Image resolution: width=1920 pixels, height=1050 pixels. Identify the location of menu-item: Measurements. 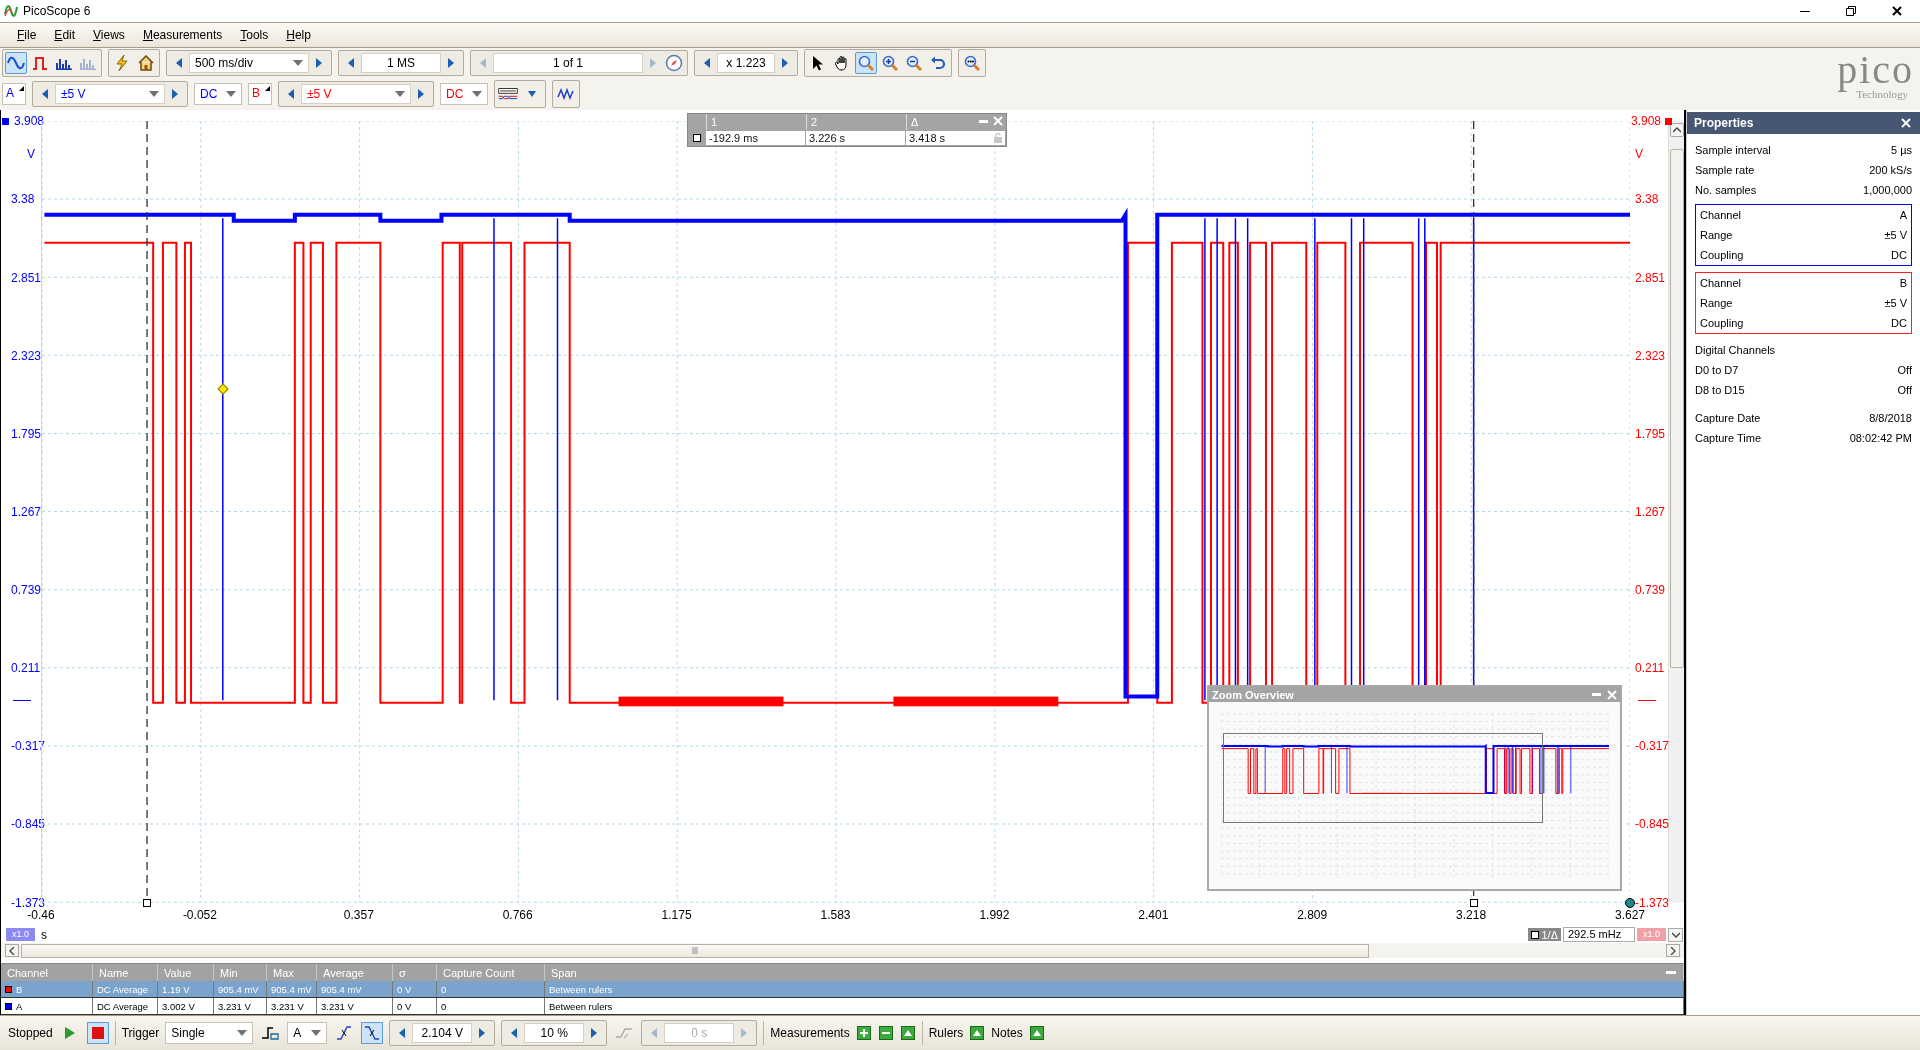
(182, 34).